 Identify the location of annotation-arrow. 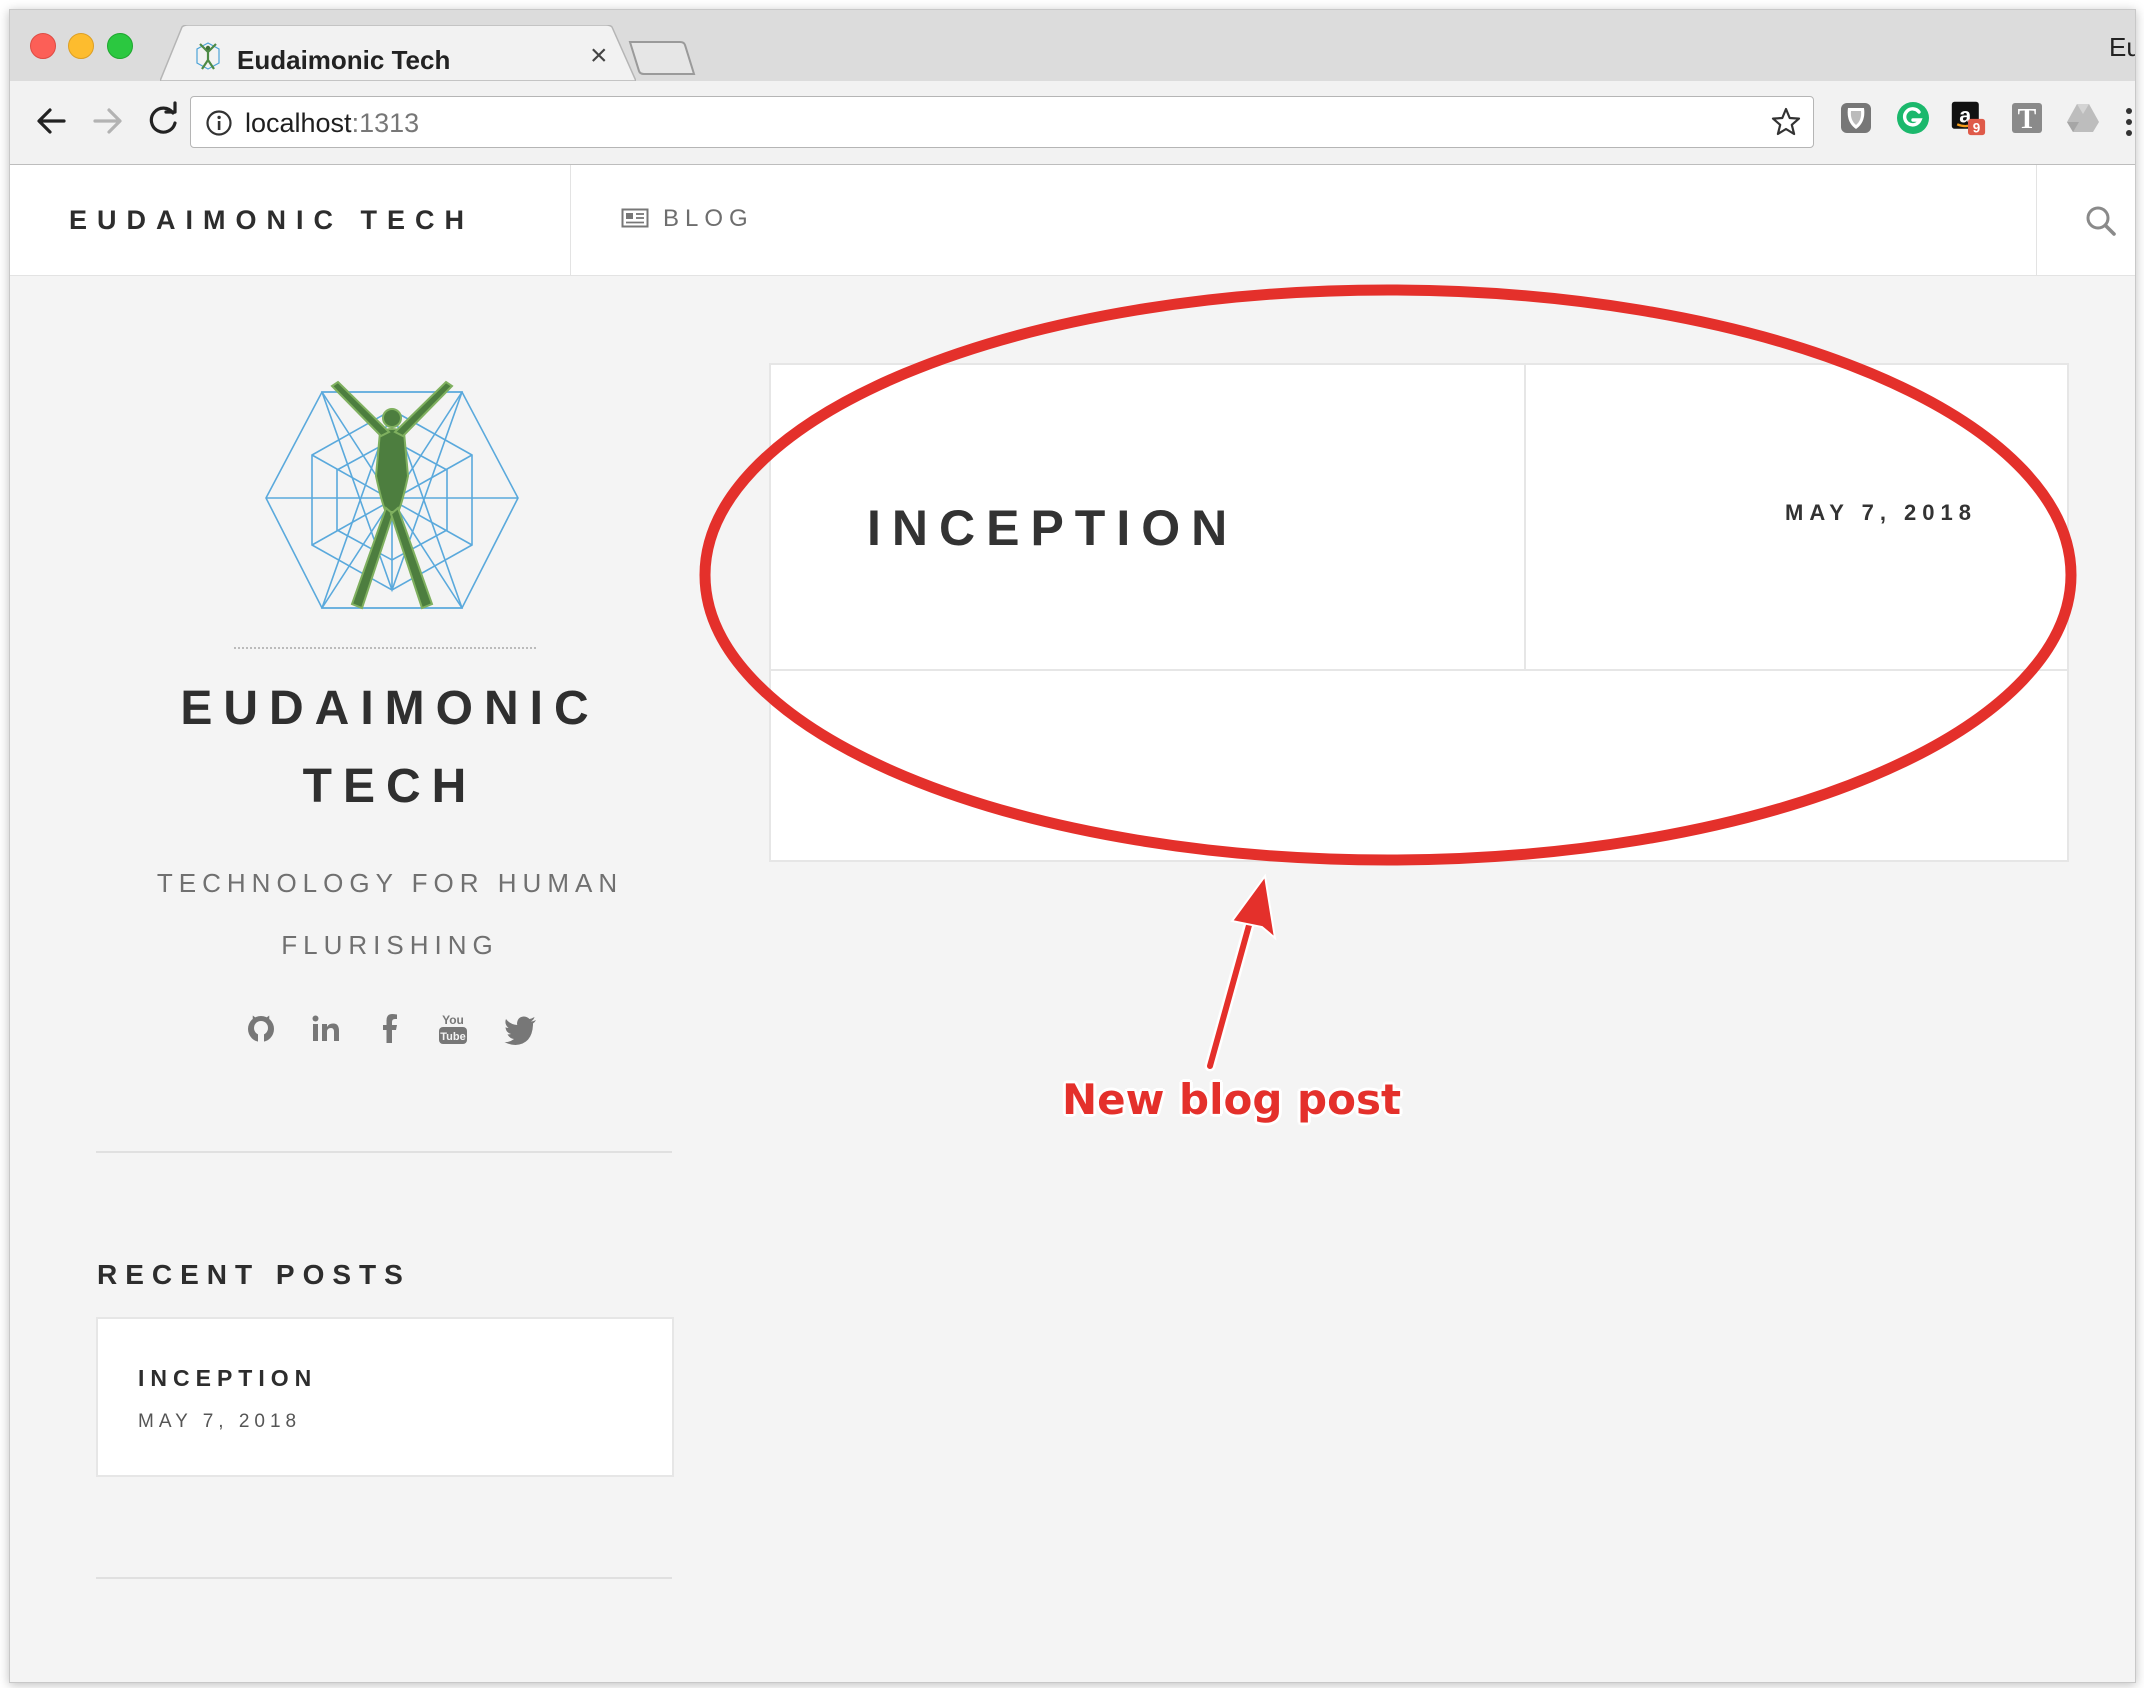
(1240, 972).